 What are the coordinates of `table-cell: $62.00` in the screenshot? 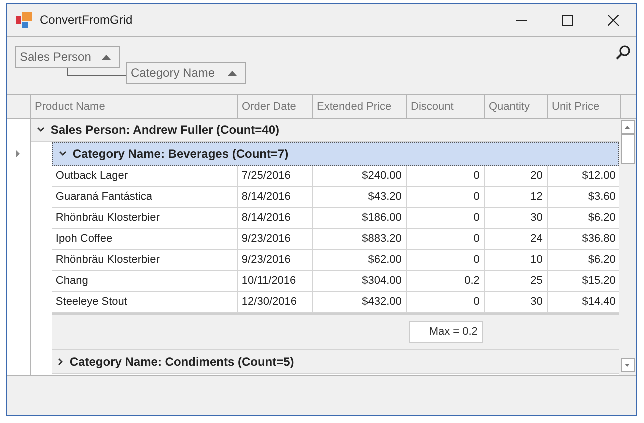 It's located at (359, 260).